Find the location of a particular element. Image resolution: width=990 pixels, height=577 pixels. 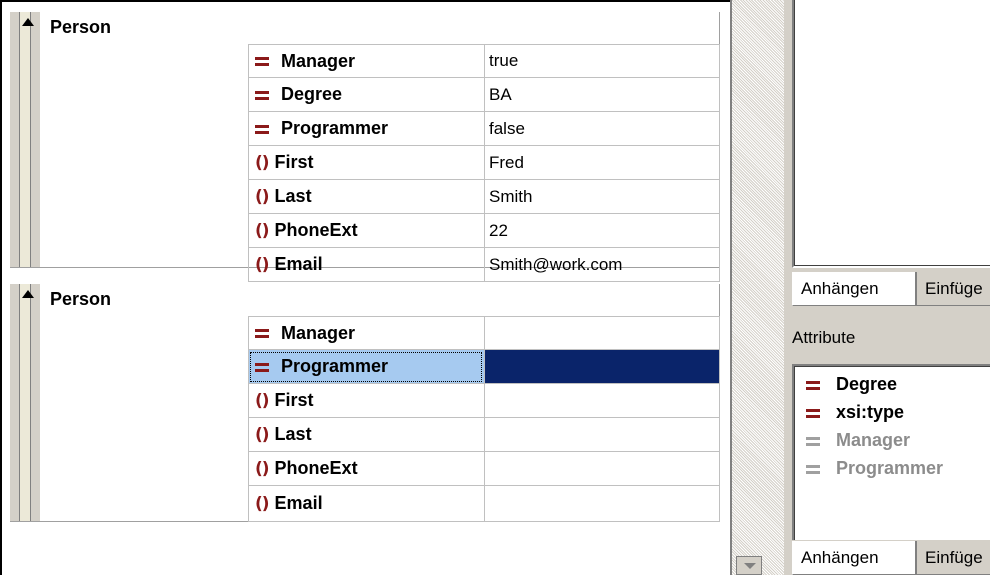

table-row: () First is located at coordinates (484, 401).